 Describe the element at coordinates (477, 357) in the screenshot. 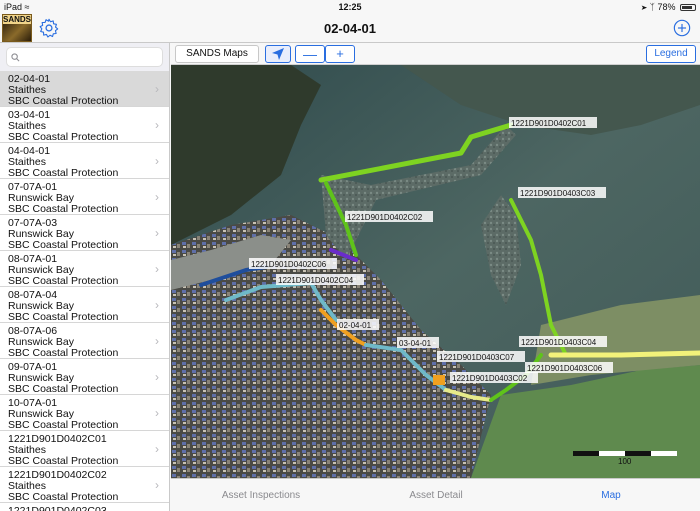

I see `svg-text: 1221D901D0403C07` at that location.